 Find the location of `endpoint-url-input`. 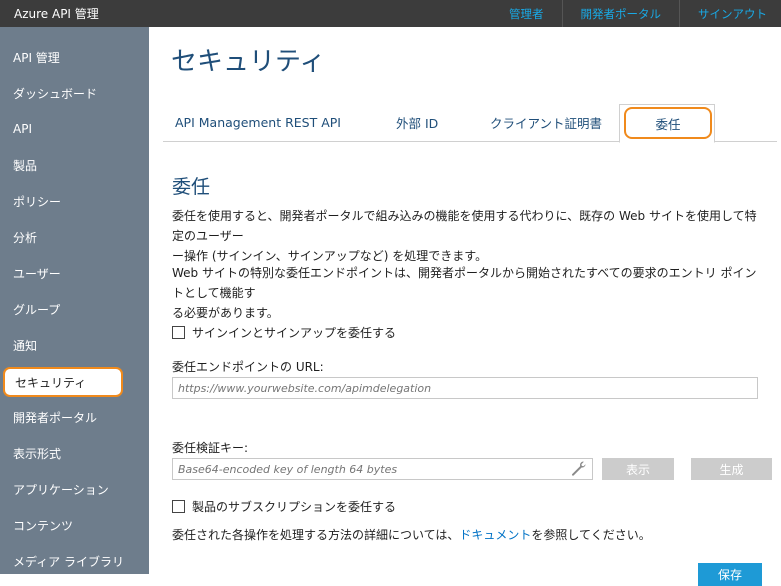

endpoint-url-input is located at coordinates (465, 388).